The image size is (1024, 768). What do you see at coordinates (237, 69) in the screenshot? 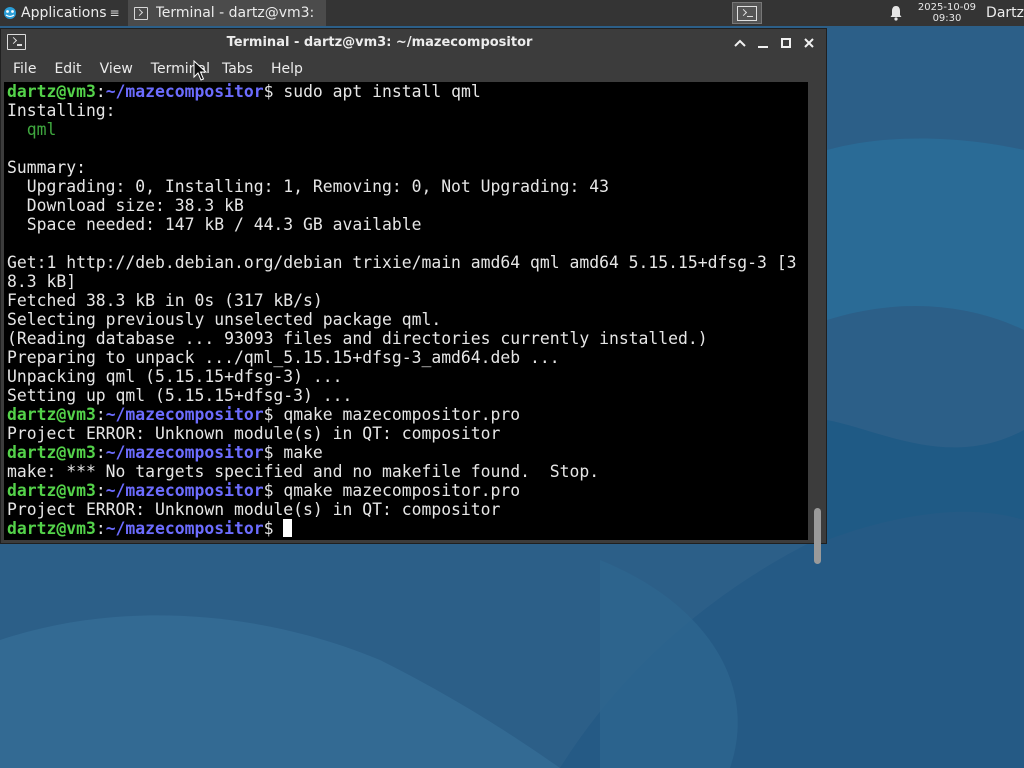
I see `menu-tabs: Tabs` at bounding box center [237, 69].